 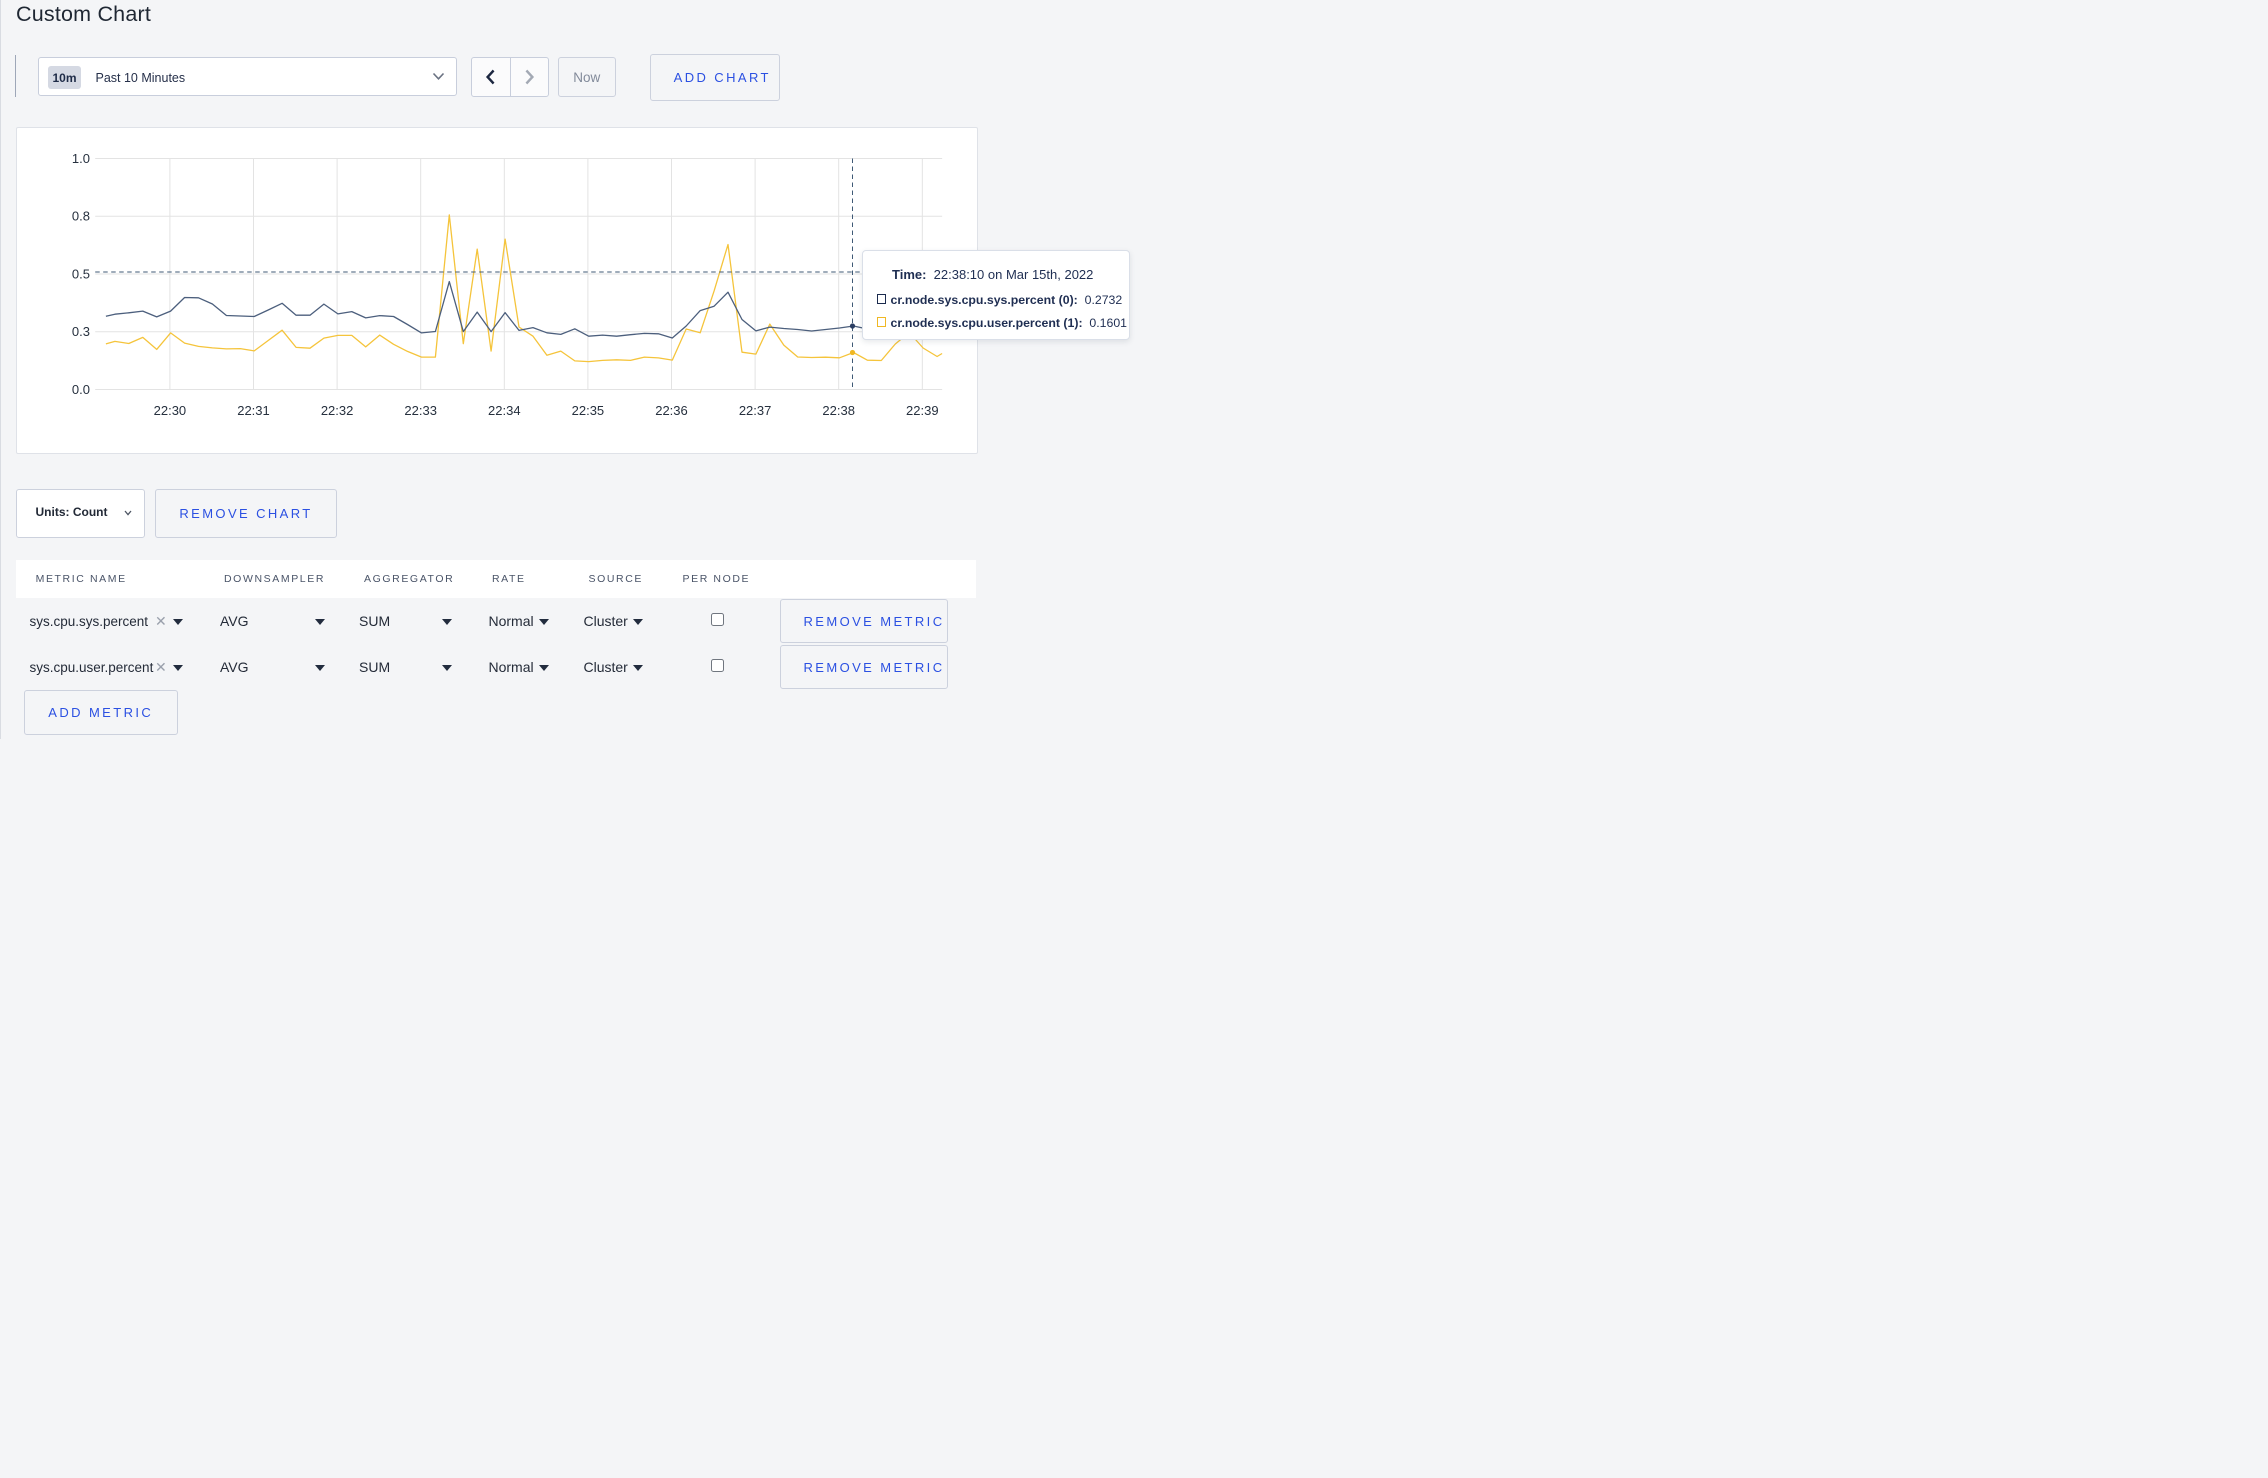 I want to click on svg-text: 1.0, so click(x=81, y=157).